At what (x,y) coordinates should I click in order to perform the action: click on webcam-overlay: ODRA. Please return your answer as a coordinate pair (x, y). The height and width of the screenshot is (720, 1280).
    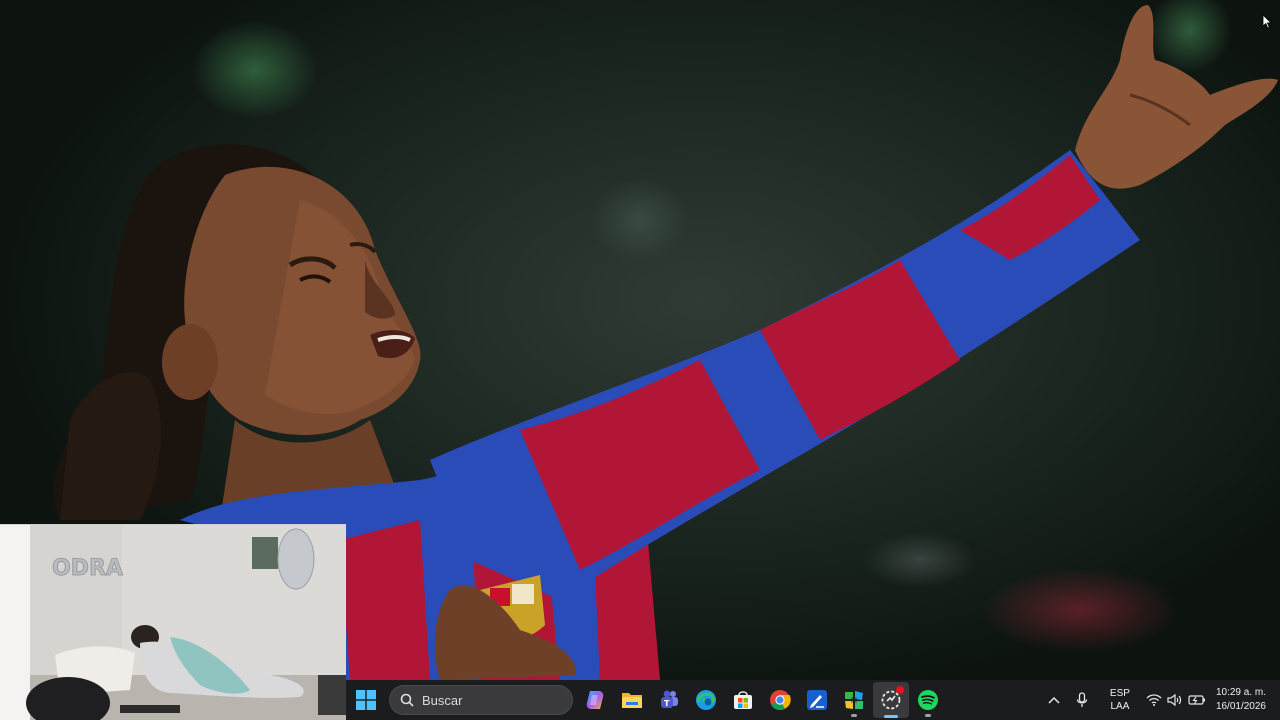
    Looking at the image, I should click on (173, 622).